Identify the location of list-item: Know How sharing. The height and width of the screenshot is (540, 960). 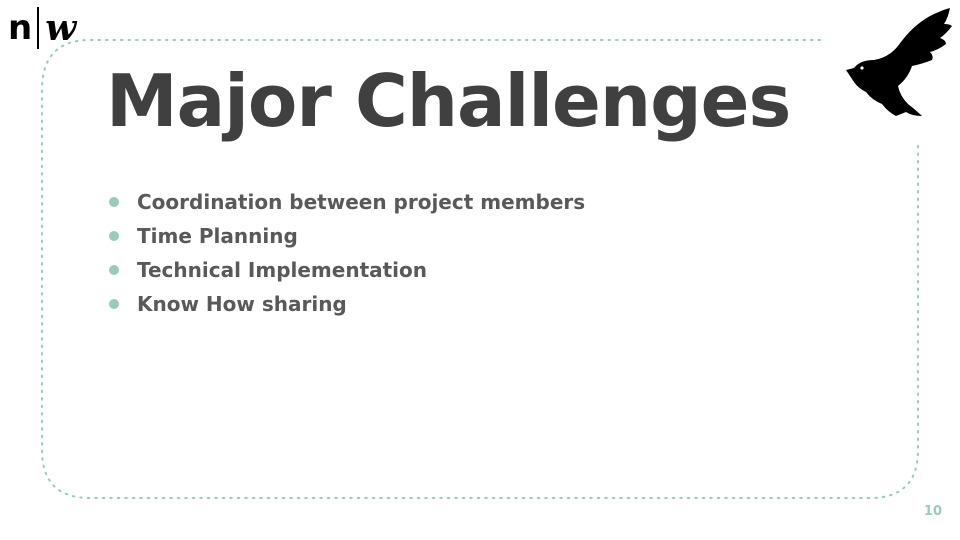
(345, 304).